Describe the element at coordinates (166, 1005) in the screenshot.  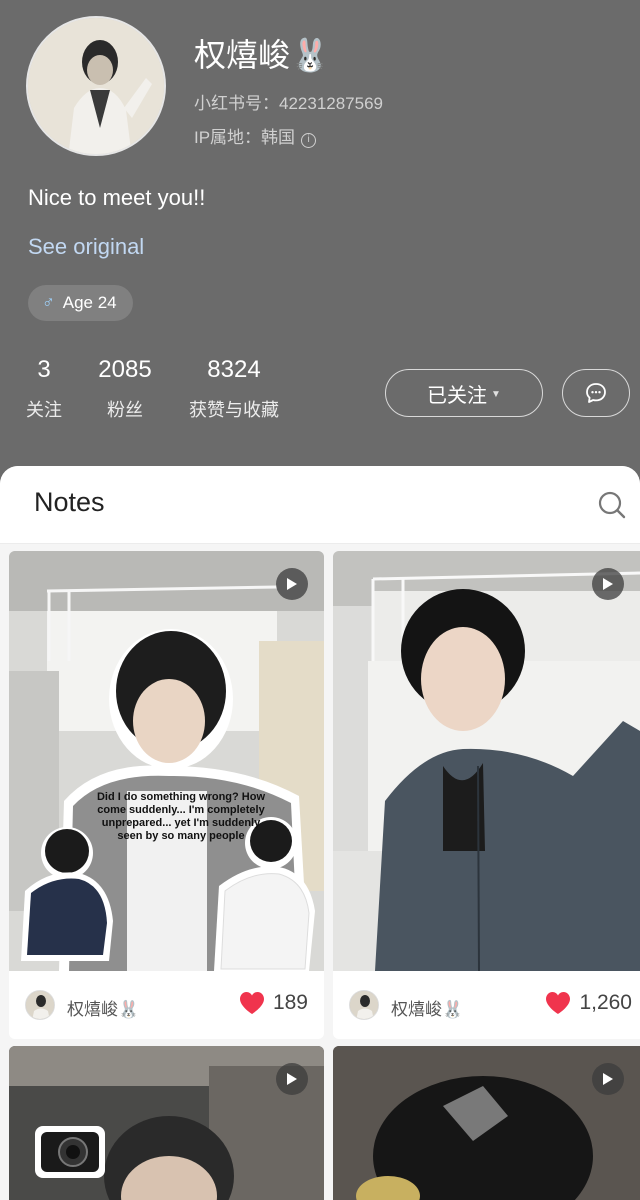
I see `note-footer: 权熺峻🐰 189` at that location.